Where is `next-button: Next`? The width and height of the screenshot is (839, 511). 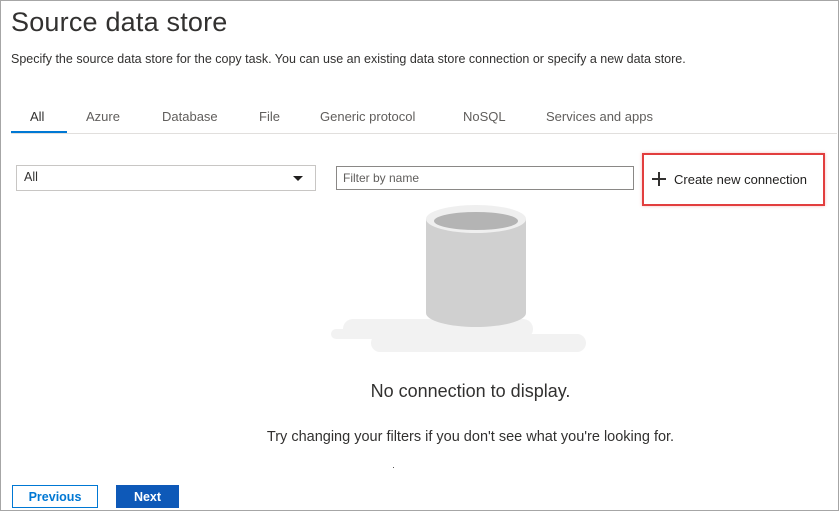 next-button: Next is located at coordinates (147, 496).